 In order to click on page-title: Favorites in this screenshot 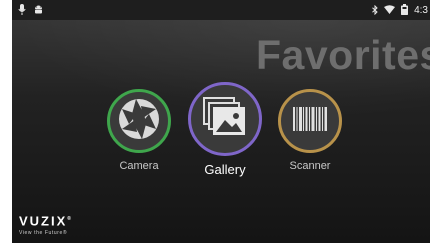, I will do `click(343, 55)`.